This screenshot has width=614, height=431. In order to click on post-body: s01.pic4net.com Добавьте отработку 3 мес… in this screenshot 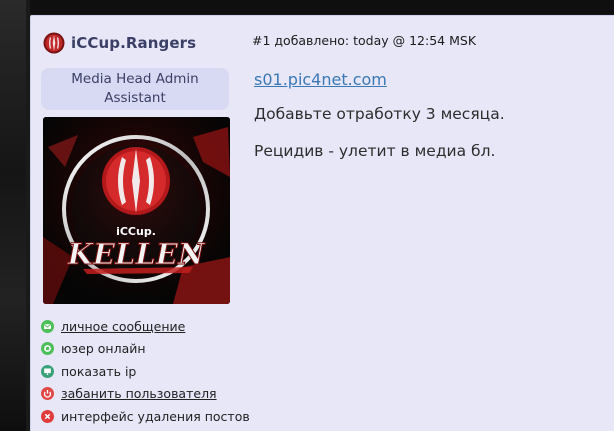, I will do `click(424, 124)`.